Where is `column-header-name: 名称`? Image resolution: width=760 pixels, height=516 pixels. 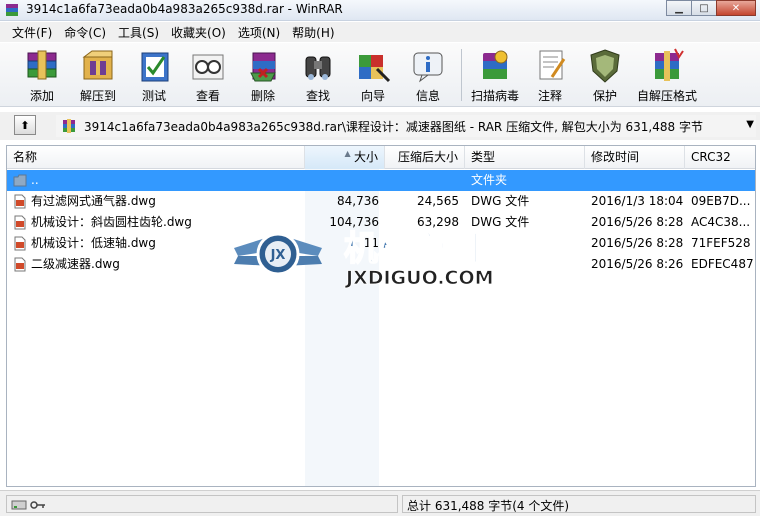 column-header-name: 名称 is located at coordinates (156, 157).